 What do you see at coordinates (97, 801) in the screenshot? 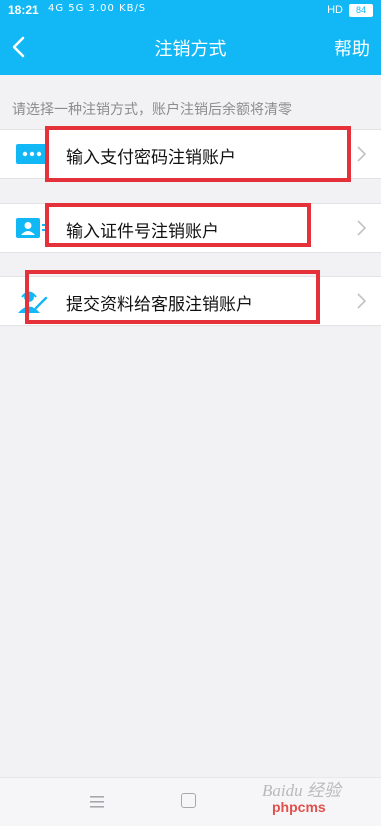
I see `menu-icon` at bounding box center [97, 801].